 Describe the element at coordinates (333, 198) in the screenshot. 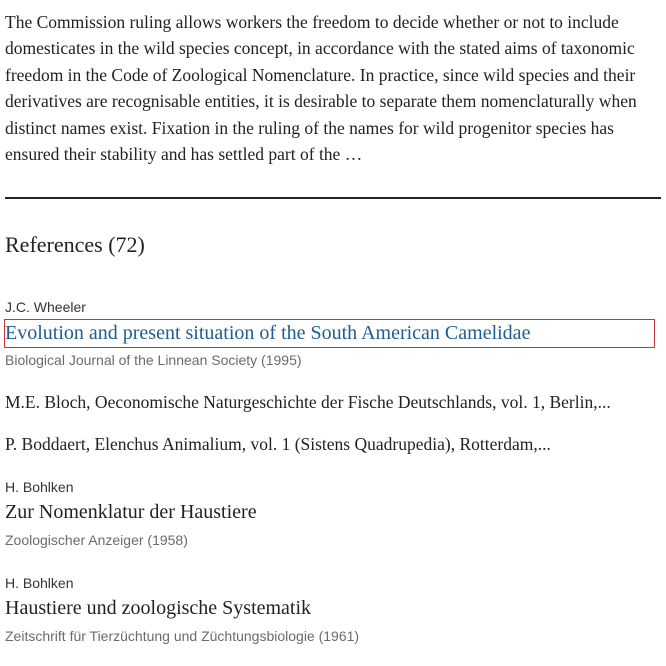

I see `section-divider` at that location.